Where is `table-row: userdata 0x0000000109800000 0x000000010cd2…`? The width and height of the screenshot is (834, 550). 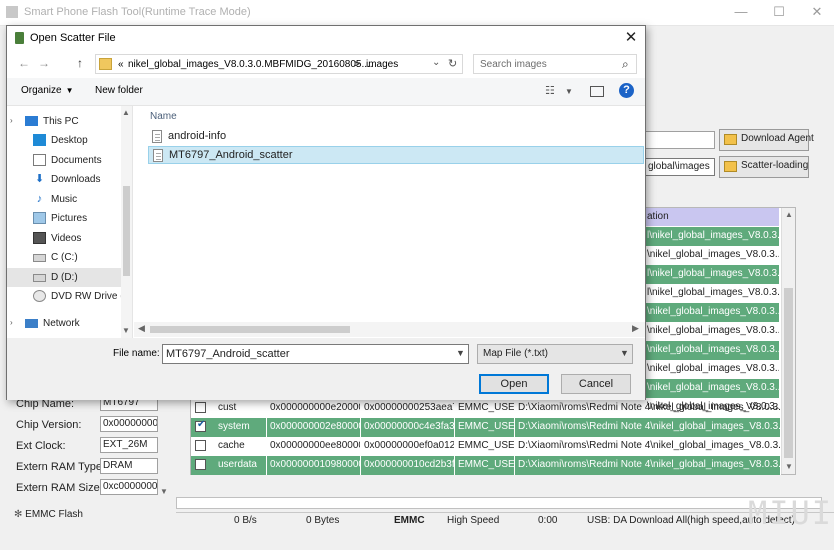
table-row: userdata 0x0000000109800000 0x000000010cd2… is located at coordinates (486, 465).